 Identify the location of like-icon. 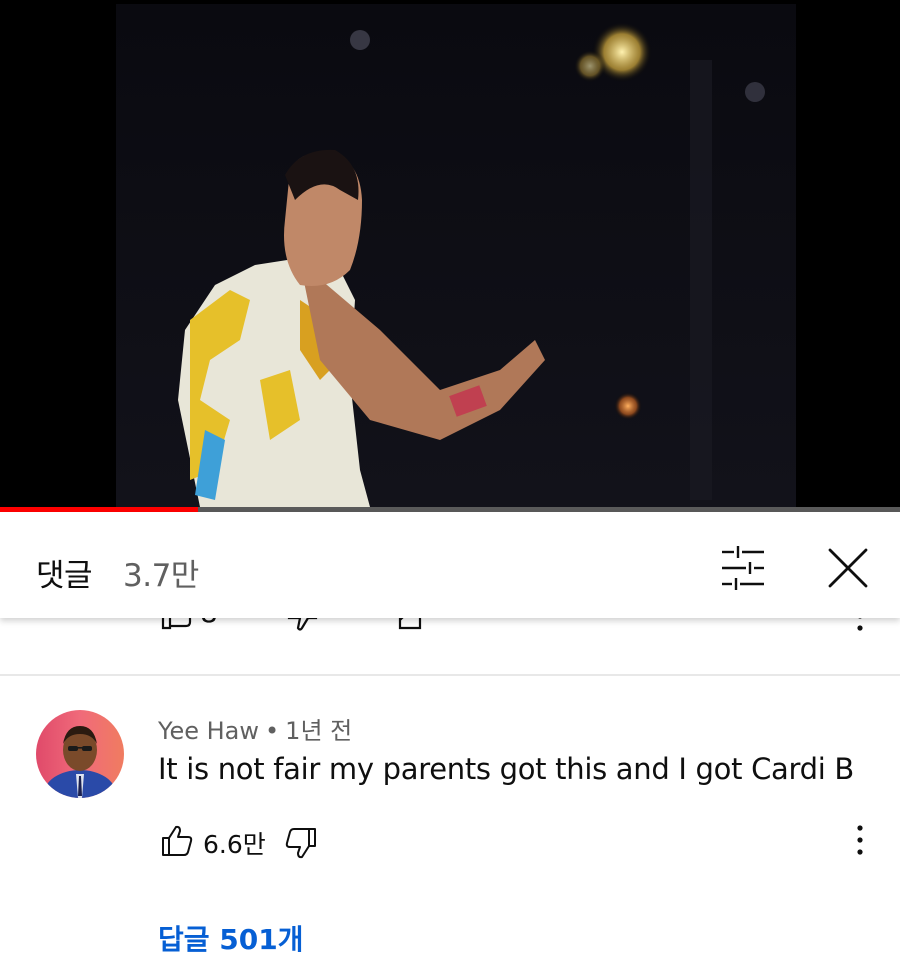
(177, 840).